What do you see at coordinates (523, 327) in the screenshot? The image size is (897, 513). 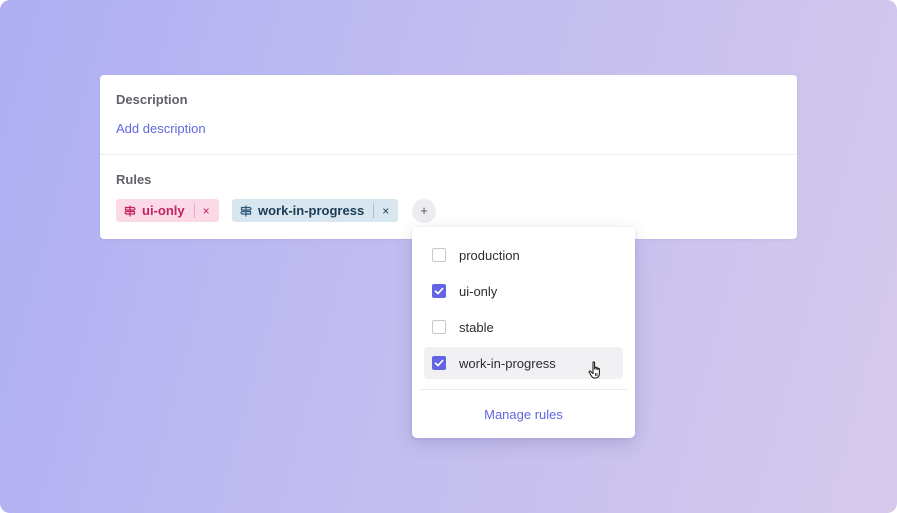 I see `option-stable: stable` at bounding box center [523, 327].